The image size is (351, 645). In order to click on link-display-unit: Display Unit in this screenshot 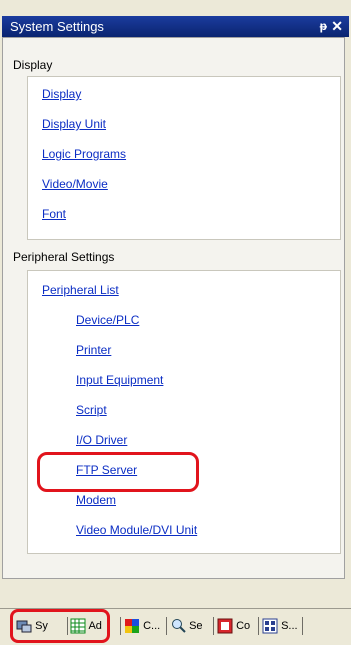, I will do `click(74, 124)`.